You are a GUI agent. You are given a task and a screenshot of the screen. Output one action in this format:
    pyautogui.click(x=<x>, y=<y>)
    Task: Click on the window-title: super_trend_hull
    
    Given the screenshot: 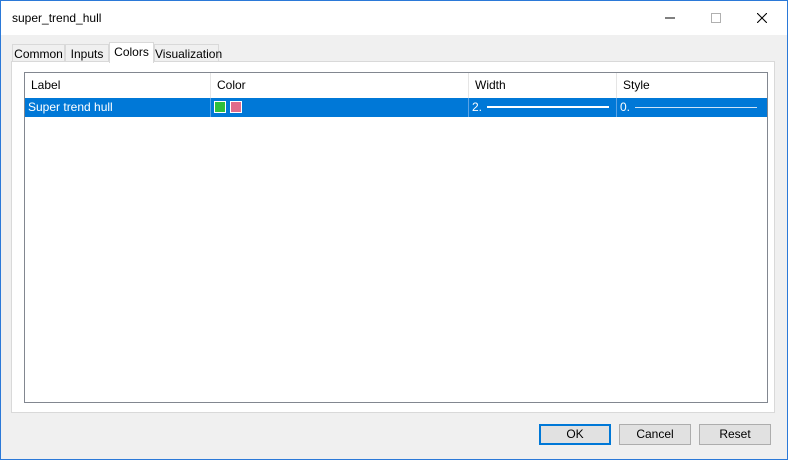 What is the action you would take?
    pyautogui.click(x=57, y=18)
    